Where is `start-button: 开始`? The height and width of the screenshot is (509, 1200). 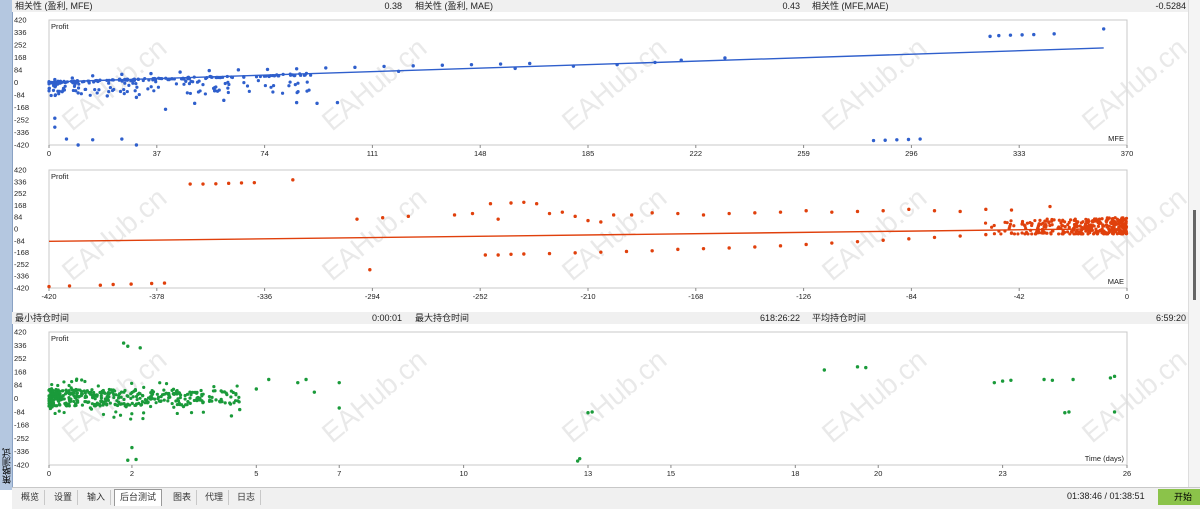 start-button: 开始 is located at coordinates (1179, 497).